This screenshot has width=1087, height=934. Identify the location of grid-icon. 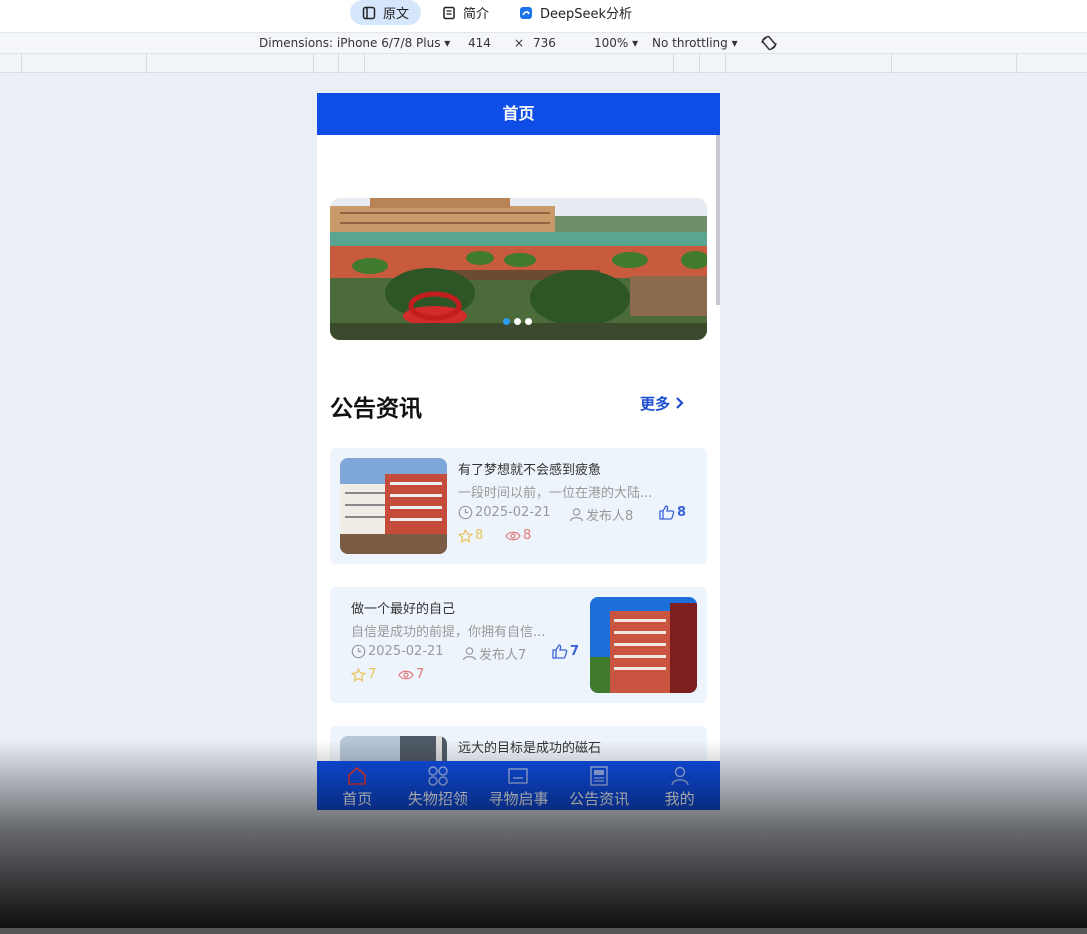
(438, 776).